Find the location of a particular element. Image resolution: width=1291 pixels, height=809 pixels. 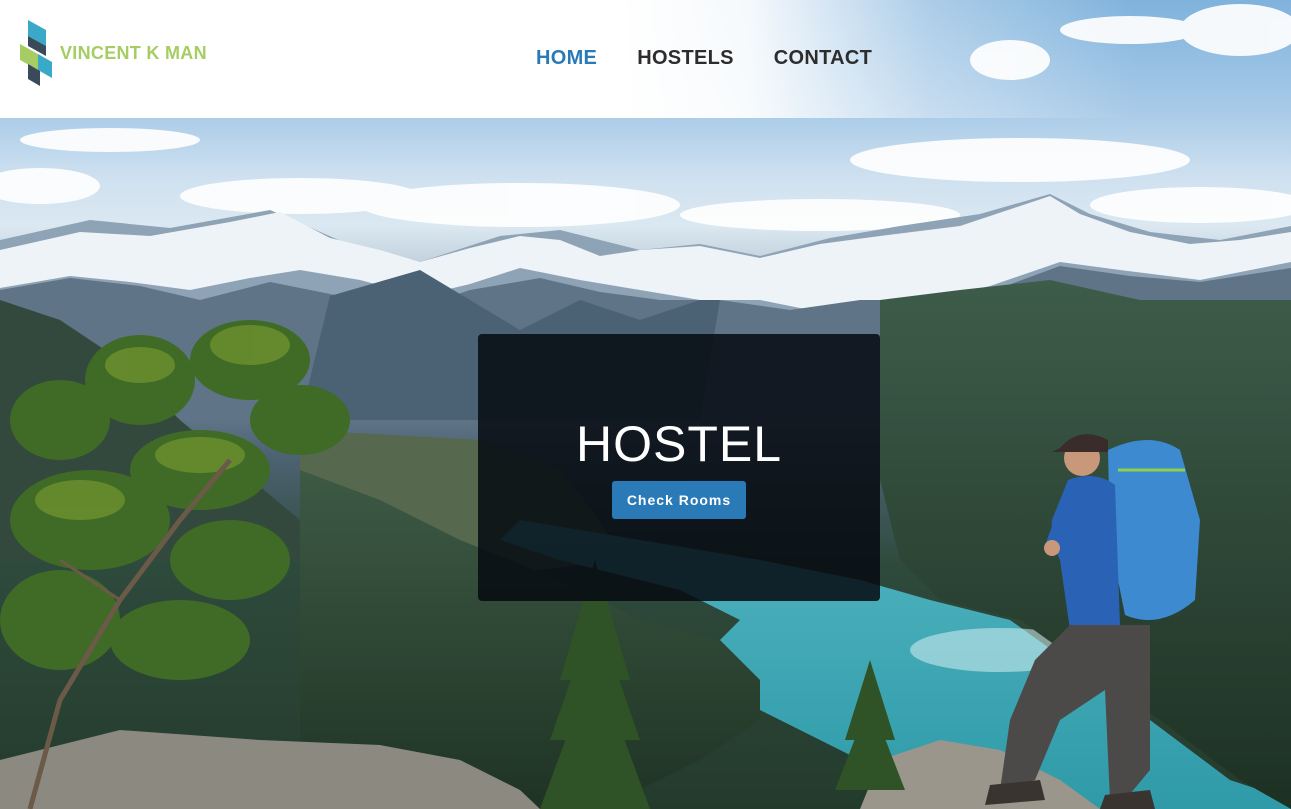

hero-card: HOSTEL Check Rooms is located at coordinates (679, 467).